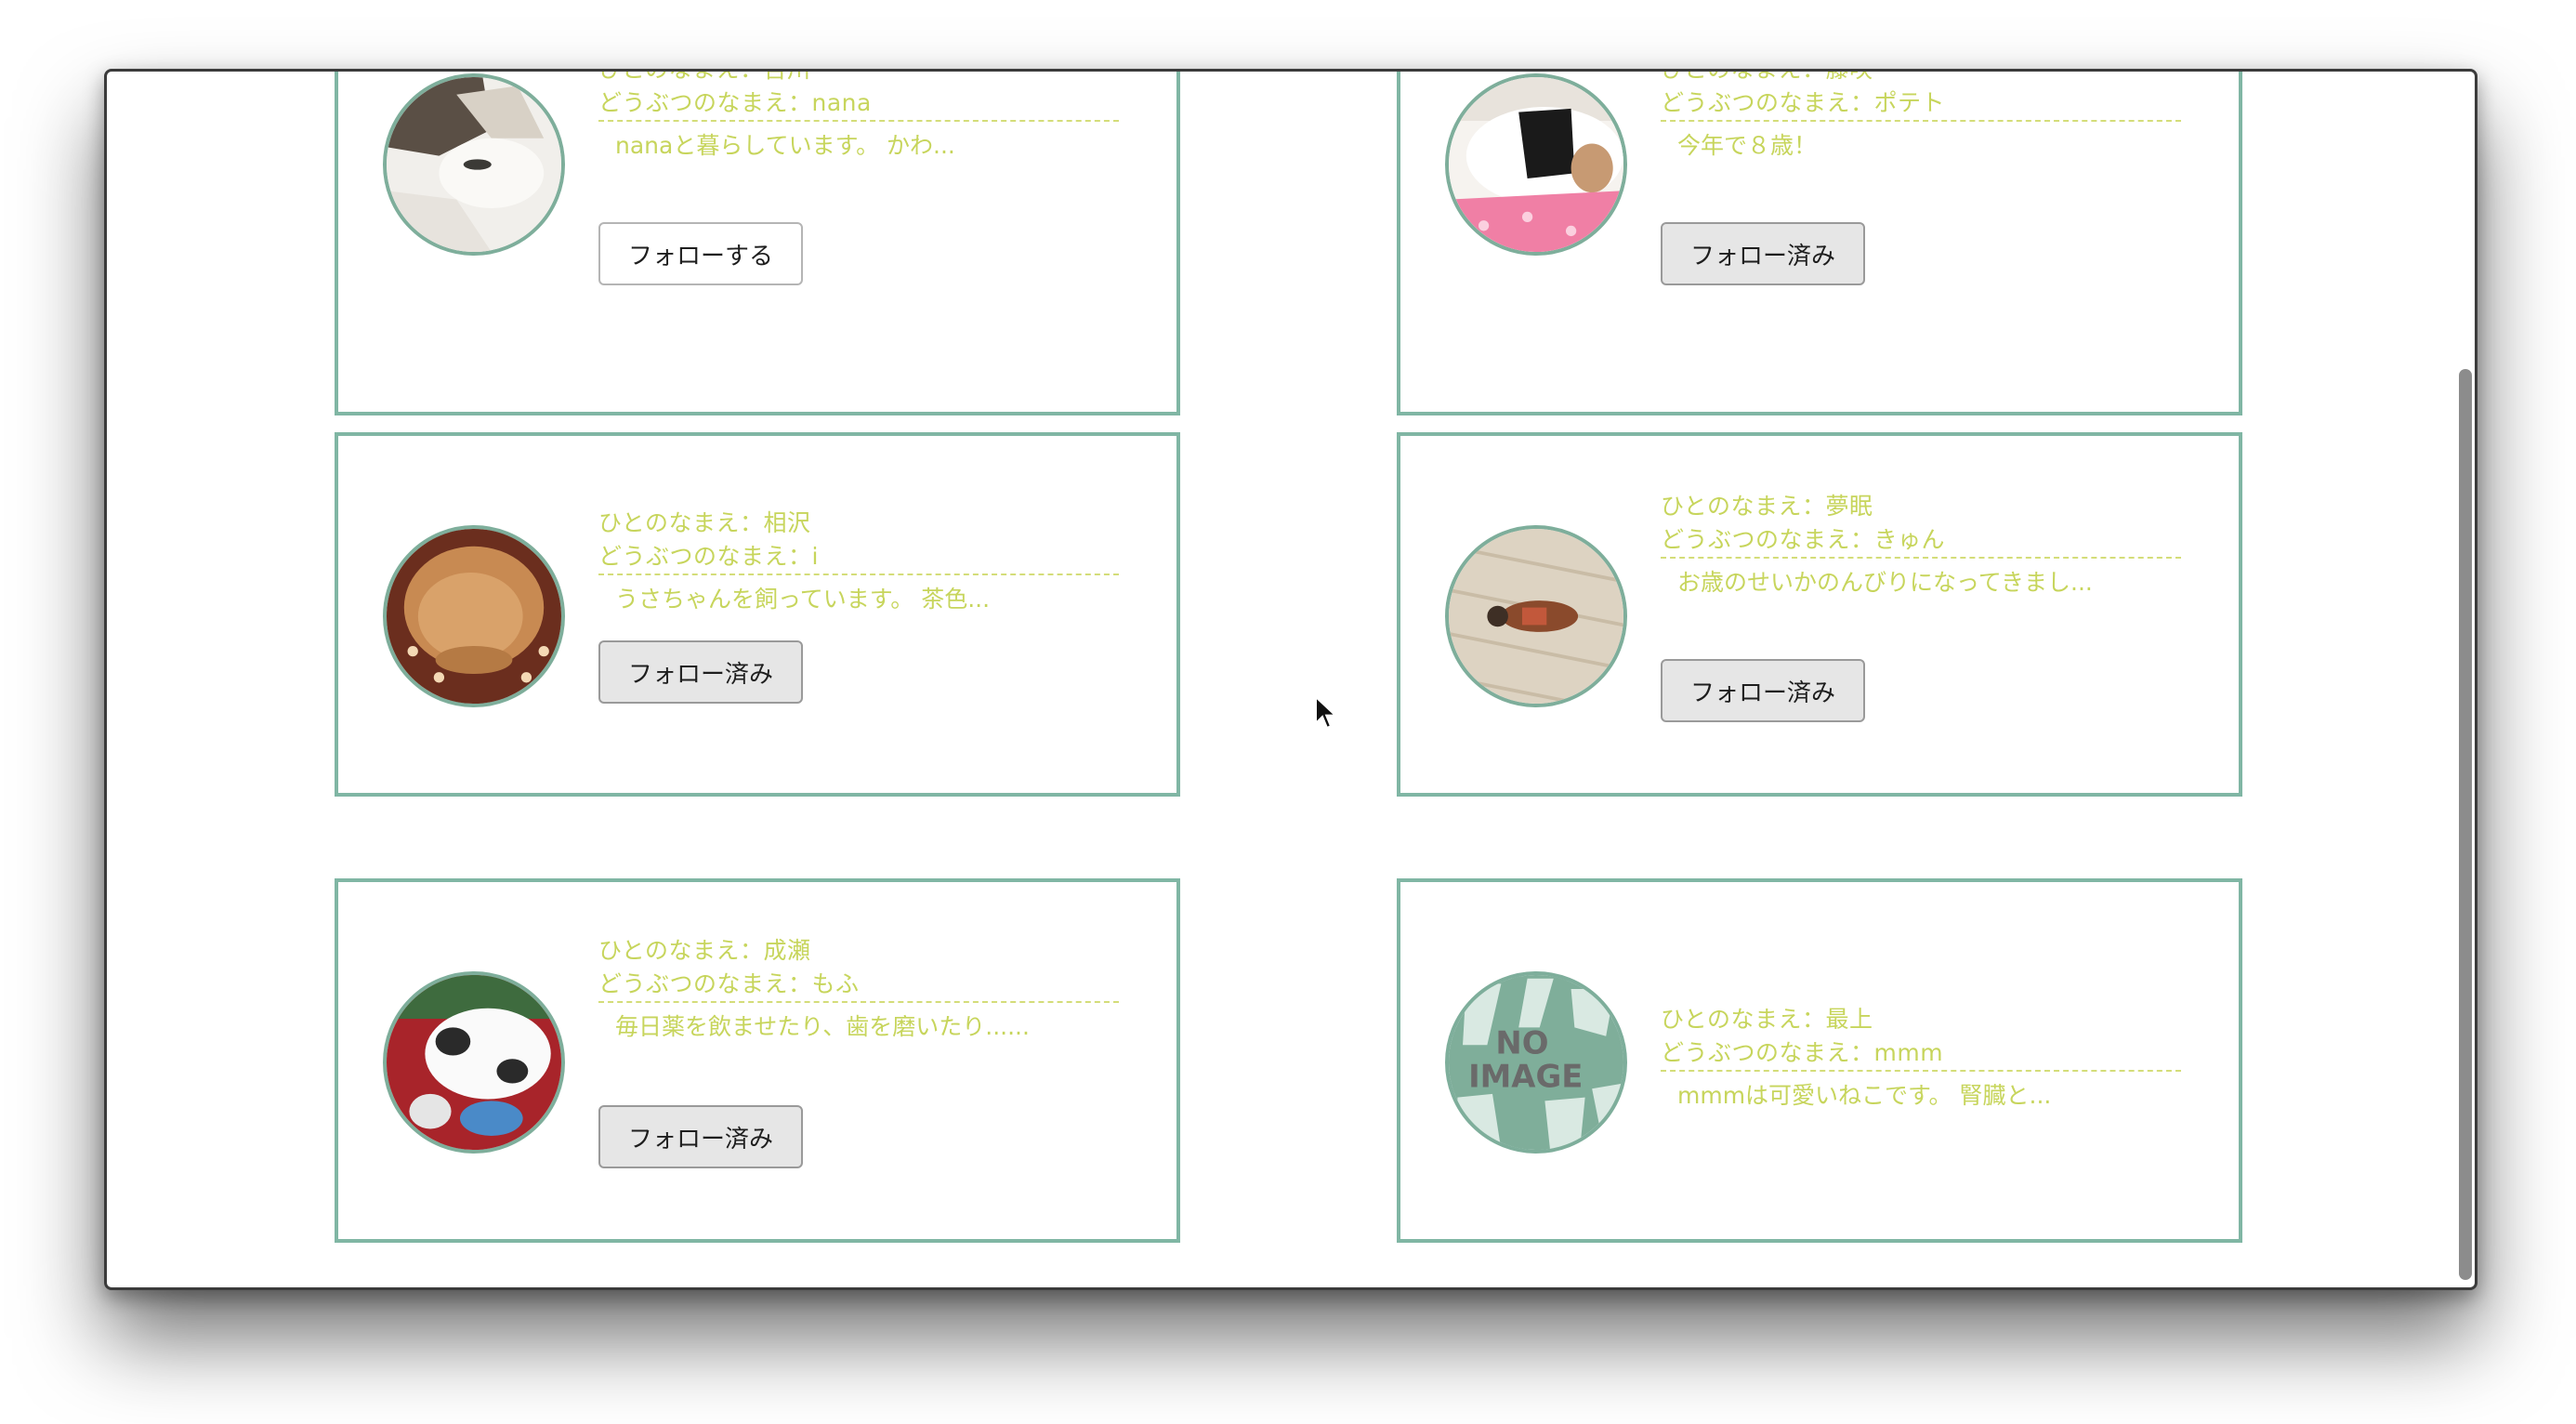 The height and width of the screenshot is (1424, 2576). What do you see at coordinates (474, 1062) in the screenshot?
I see `avatar-cat-mofu` at bounding box center [474, 1062].